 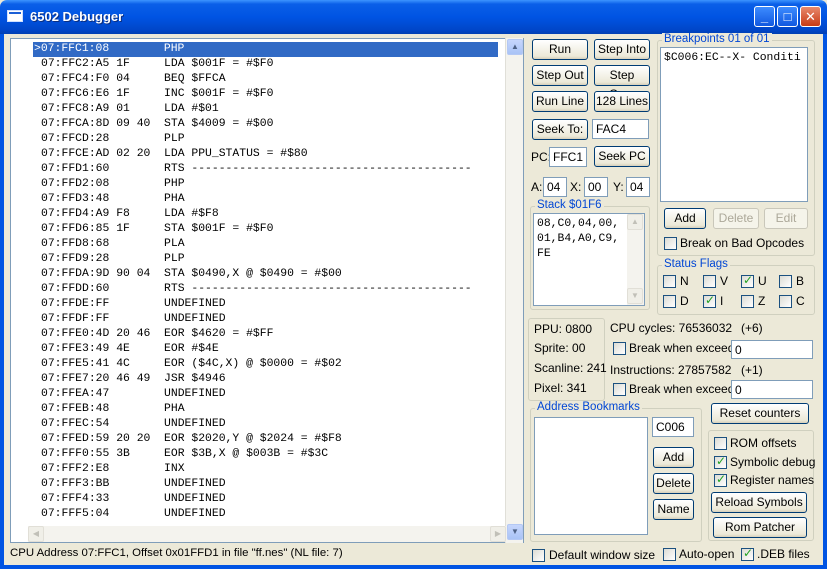 What do you see at coordinates (265, 349) in the screenshot?
I see `disassembly-line: 07:FFE3:49 4E EOR #$4E` at bounding box center [265, 349].